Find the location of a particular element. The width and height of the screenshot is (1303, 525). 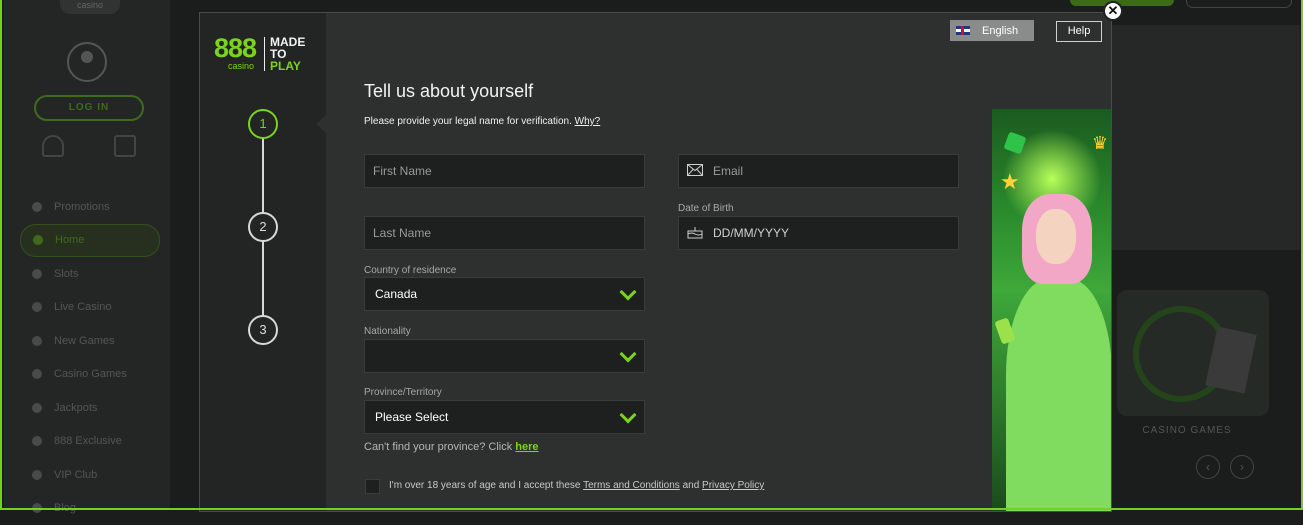

background-icon-row is located at coordinates (90, 147).